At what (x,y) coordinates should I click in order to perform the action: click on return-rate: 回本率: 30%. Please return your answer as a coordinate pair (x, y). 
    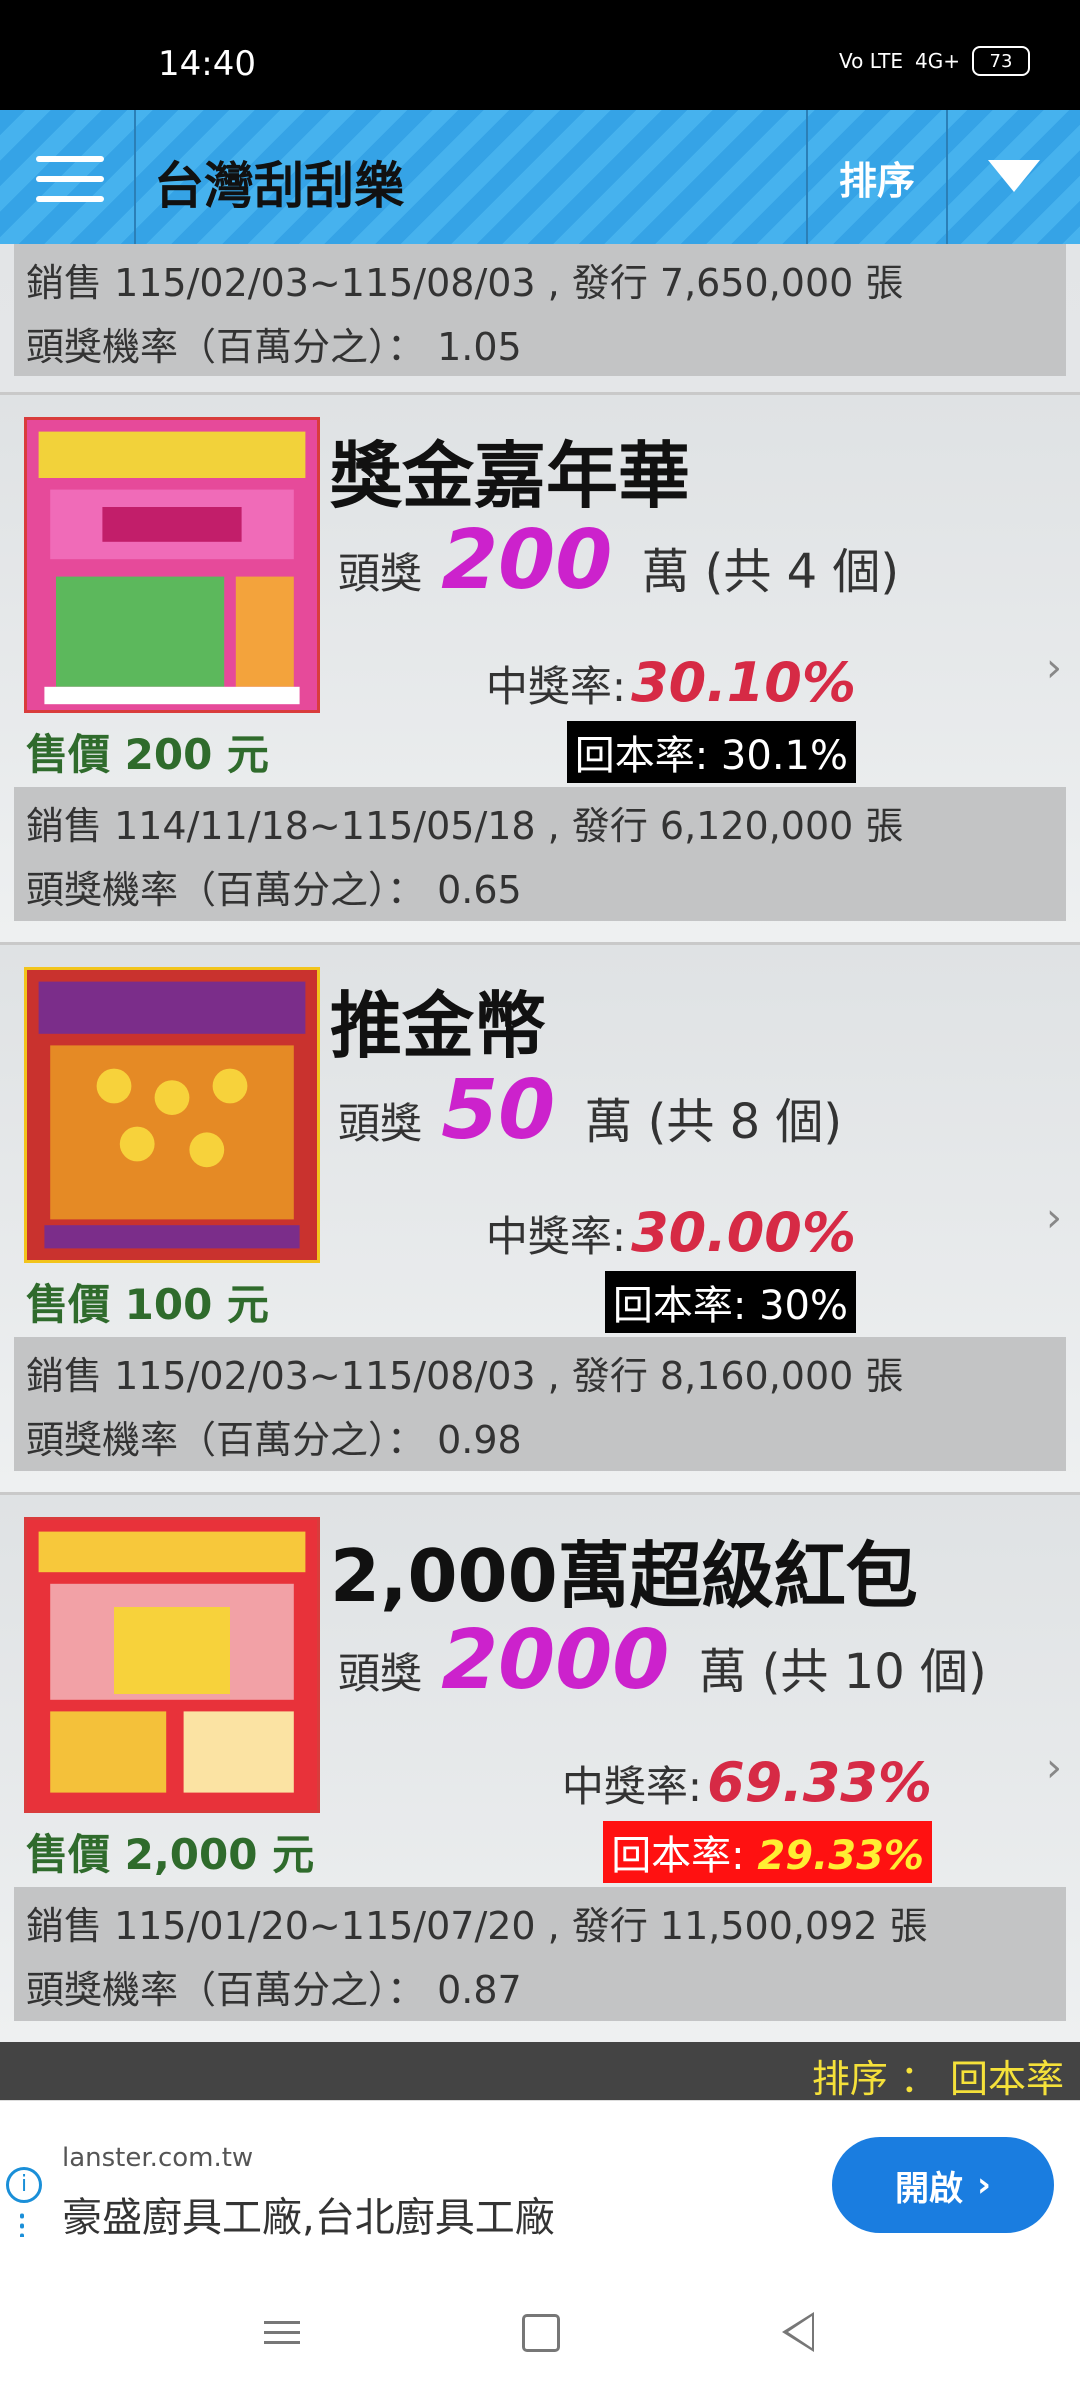
    Looking at the image, I should click on (730, 1302).